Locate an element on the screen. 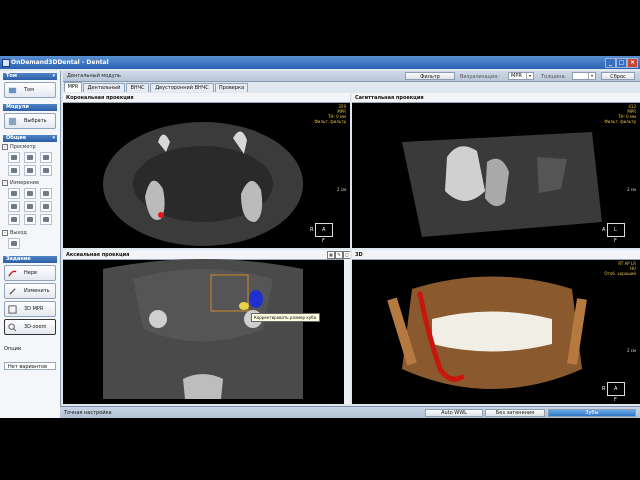 Image resolution: width=640 pixels, height=480 pixels. maximize-button: □ is located at coordinates (621, 63).